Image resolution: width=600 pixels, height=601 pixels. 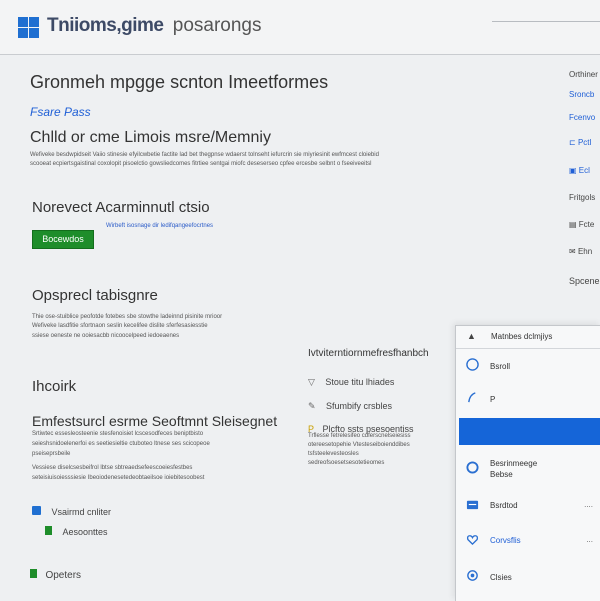 What do you see at coordinates (360, 382) in the screenshot?
I see `middle-item-1-label: Stoue titu lhiades` at bounding box center [360, 382].